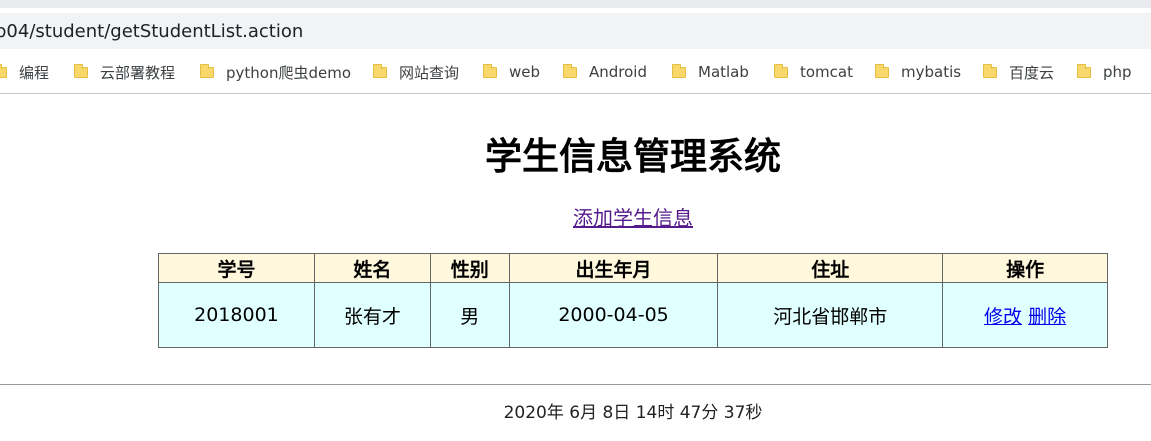 Image resolution: width=1151 pixels, height=441 pixels. I want to click on bookmark-label: 百度云, so click(1032, 72).